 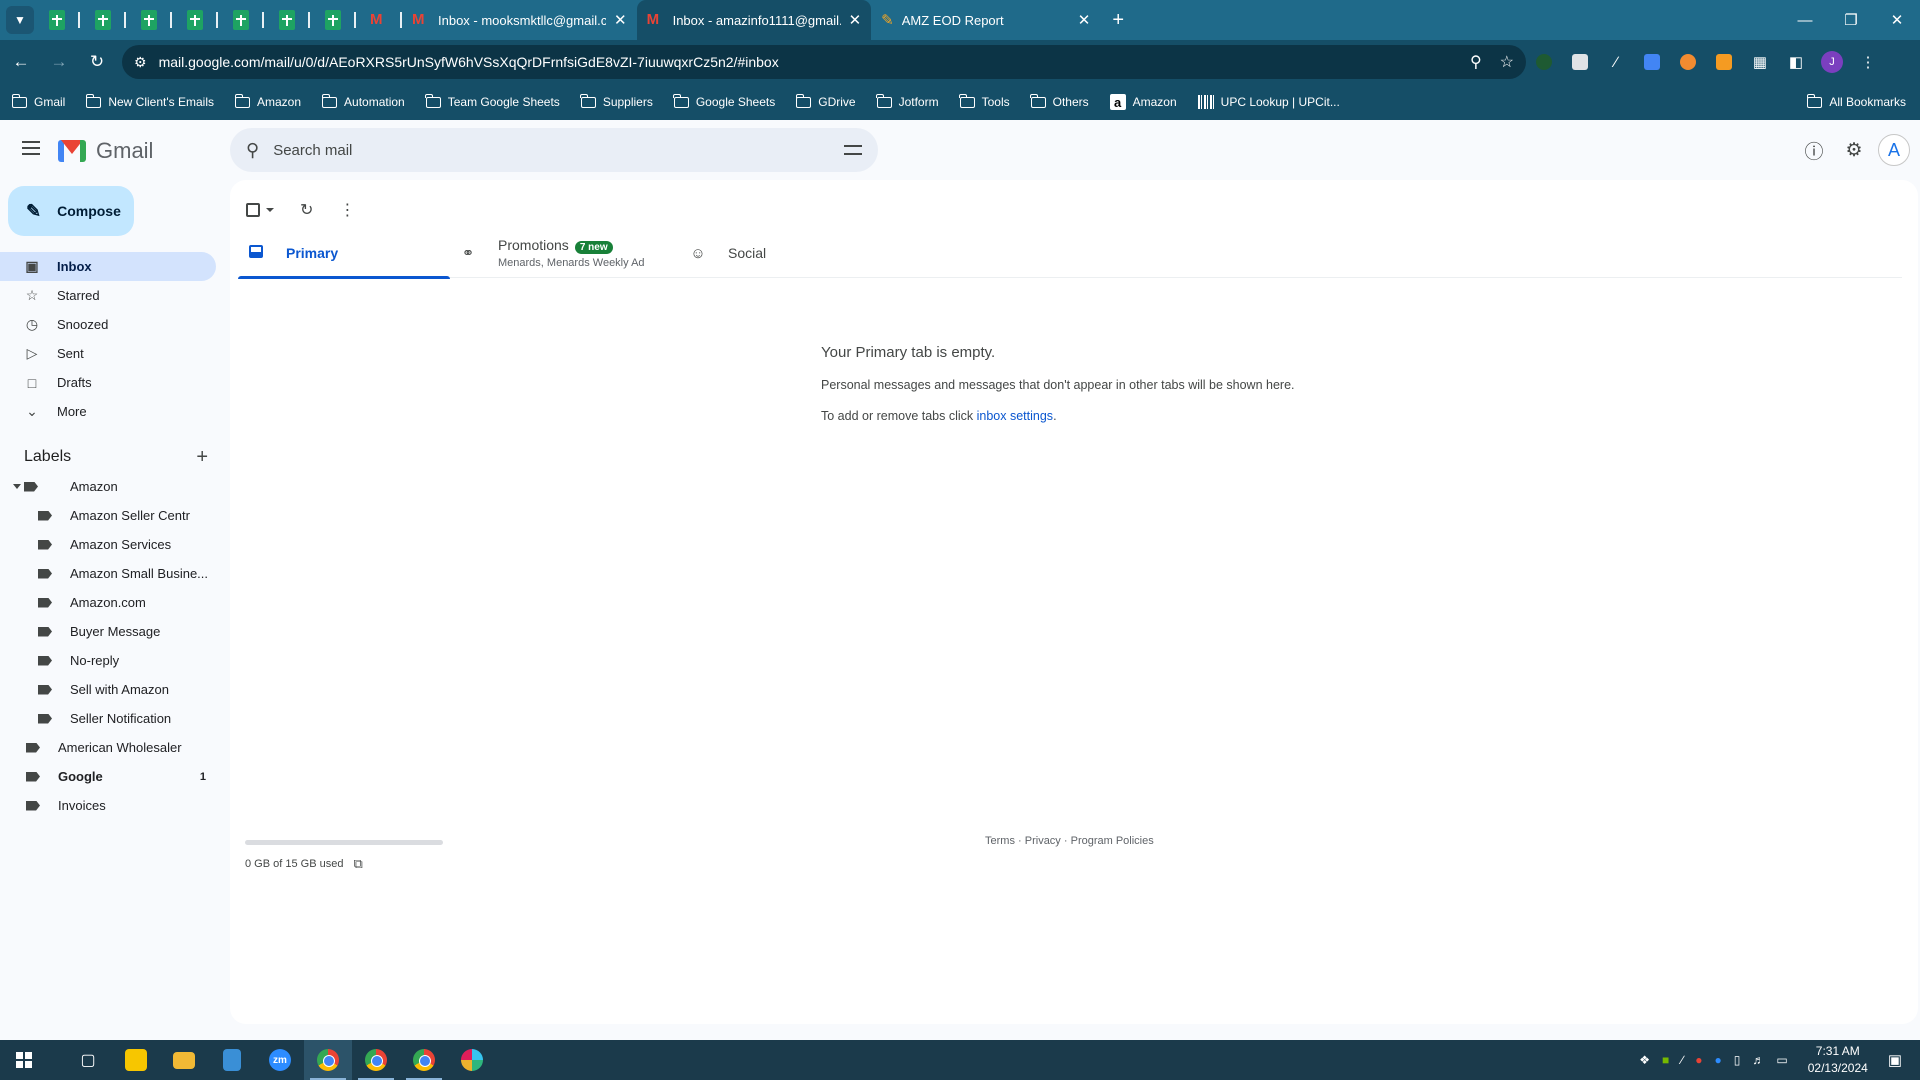 I want to click on gmail-logo: Gmail, so click(x=105, y=151).